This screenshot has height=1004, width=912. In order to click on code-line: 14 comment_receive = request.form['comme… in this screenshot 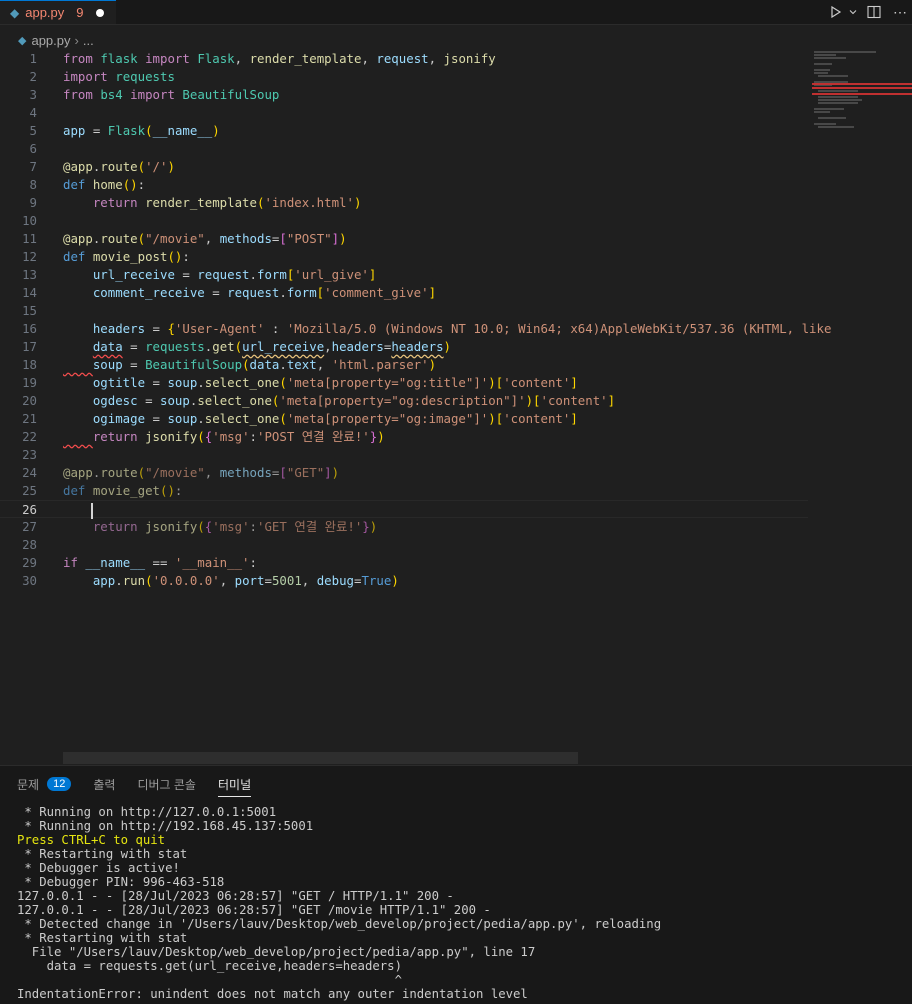, I will do `click(404, 293)`.